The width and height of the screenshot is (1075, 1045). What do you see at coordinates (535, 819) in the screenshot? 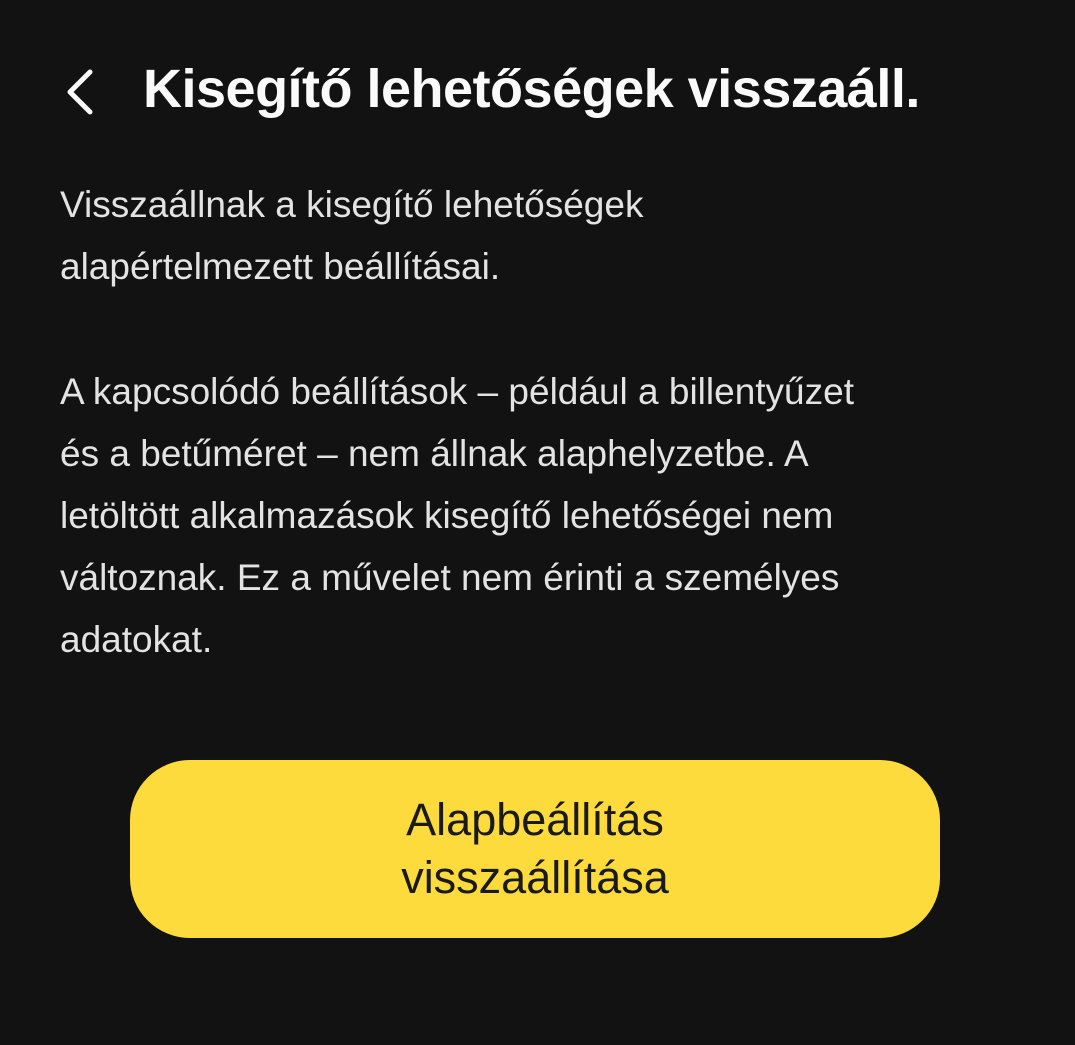
I see `button-label-line: Alapbeállítás` at bounding box center [535, 819].